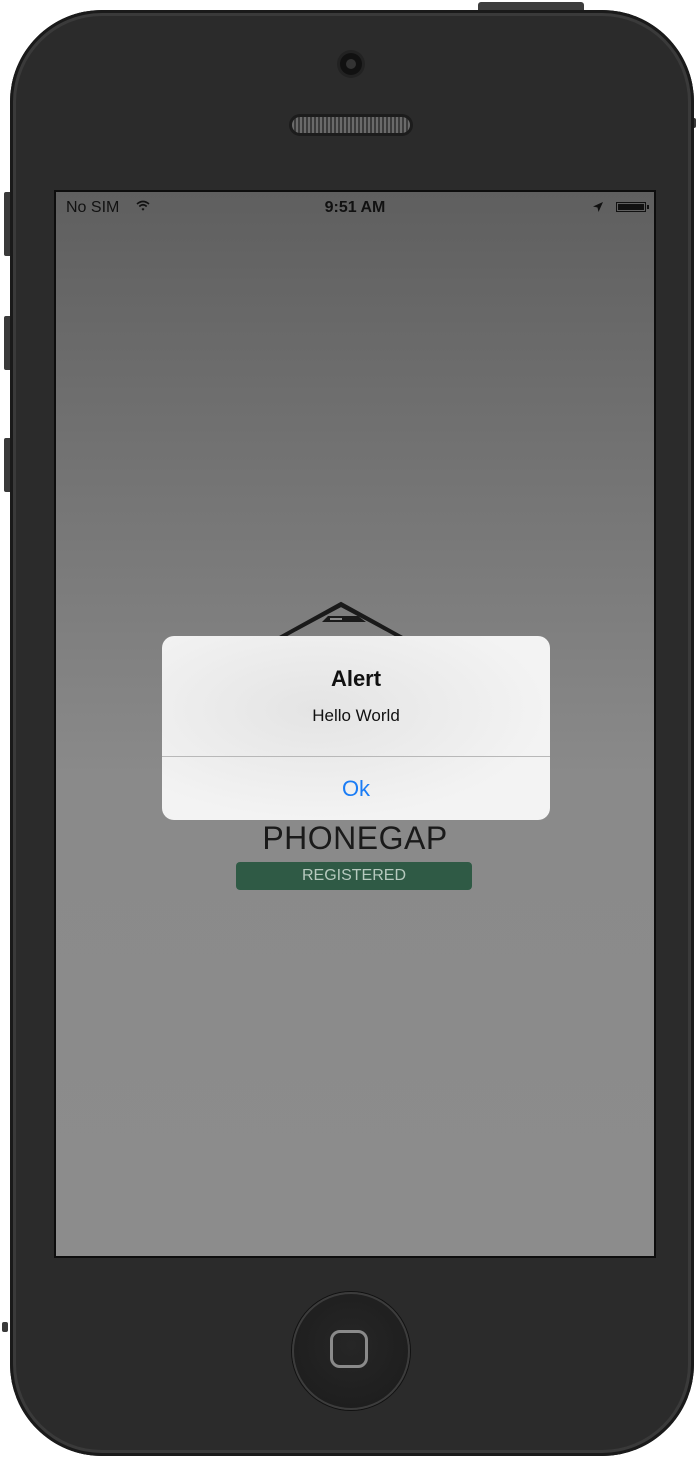 This screenshot has width=698, height=1460. What do you see at coordinates (632, 207) in the screenshot?
I see `battery-full-icon` at bounding box center [632, 207].